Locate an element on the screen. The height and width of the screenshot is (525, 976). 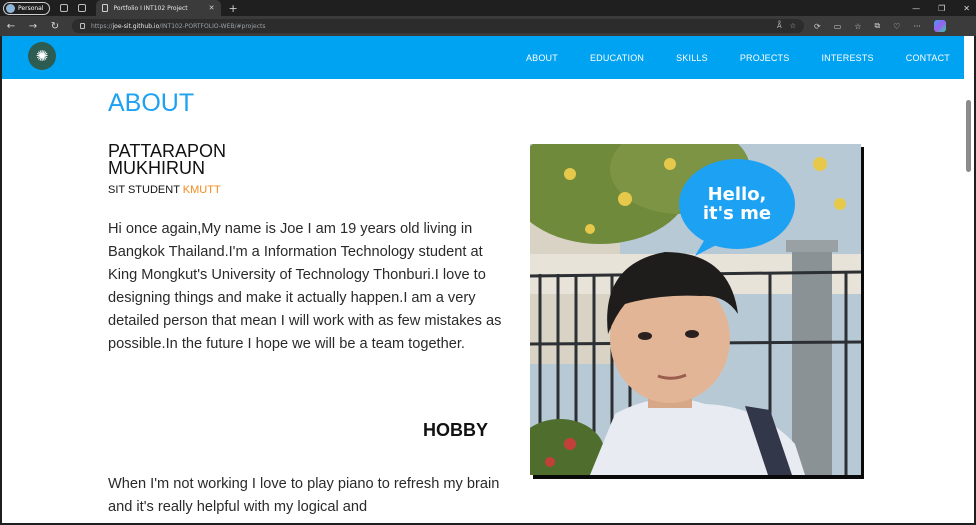
role-line: SIT STUDENT KMUTT is located at coordinates (164, 190).